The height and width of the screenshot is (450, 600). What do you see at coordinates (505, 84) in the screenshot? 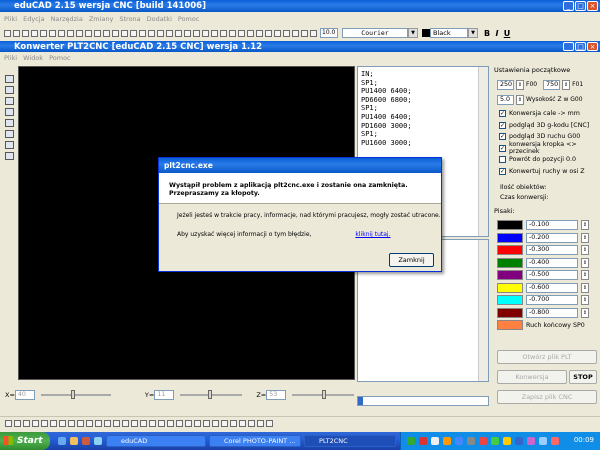
I see `feed-f00-input: 250` at bounding box center [505, 84].